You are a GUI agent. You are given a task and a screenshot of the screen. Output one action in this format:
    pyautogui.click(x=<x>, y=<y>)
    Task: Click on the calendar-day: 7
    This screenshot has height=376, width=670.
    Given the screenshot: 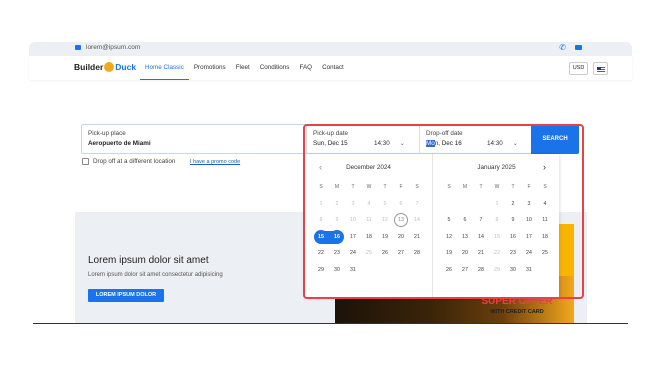 What is the action you would take?
    pyautogui.click(x=481, y=220)
    